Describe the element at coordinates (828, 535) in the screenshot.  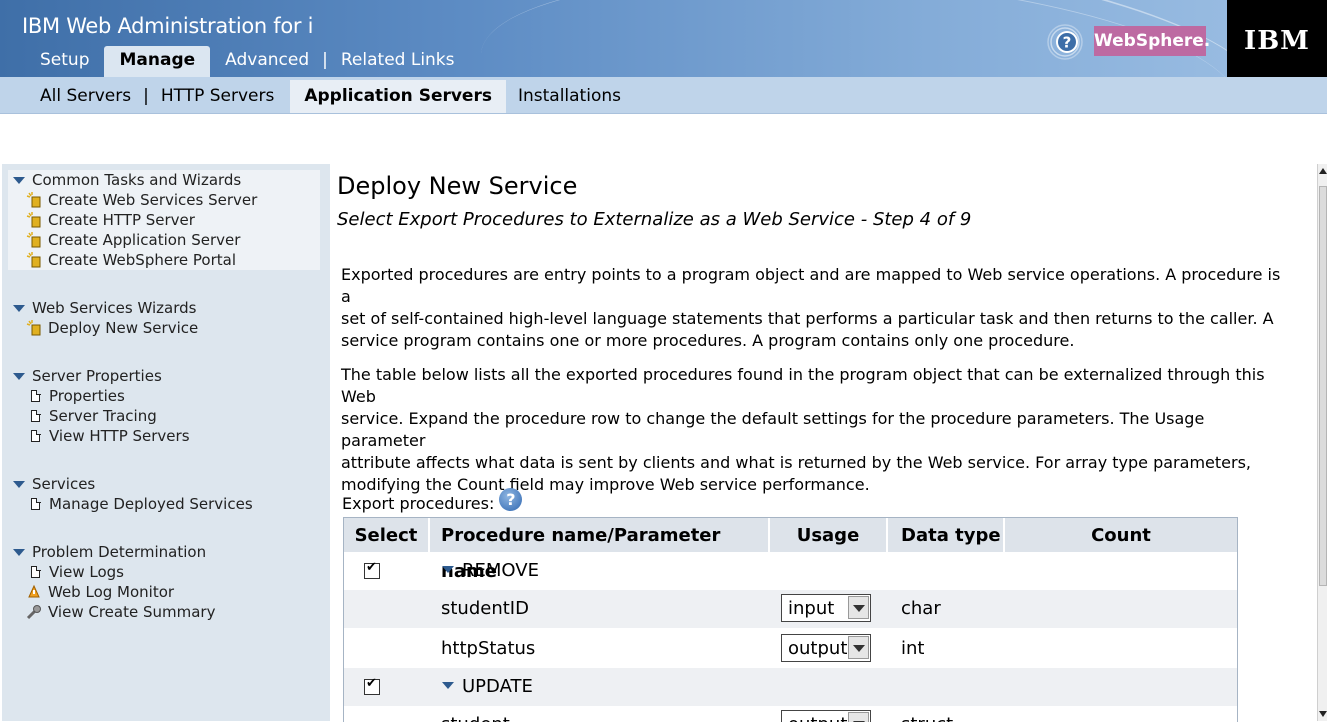
I see `column-header-usage: Usage` at that location.